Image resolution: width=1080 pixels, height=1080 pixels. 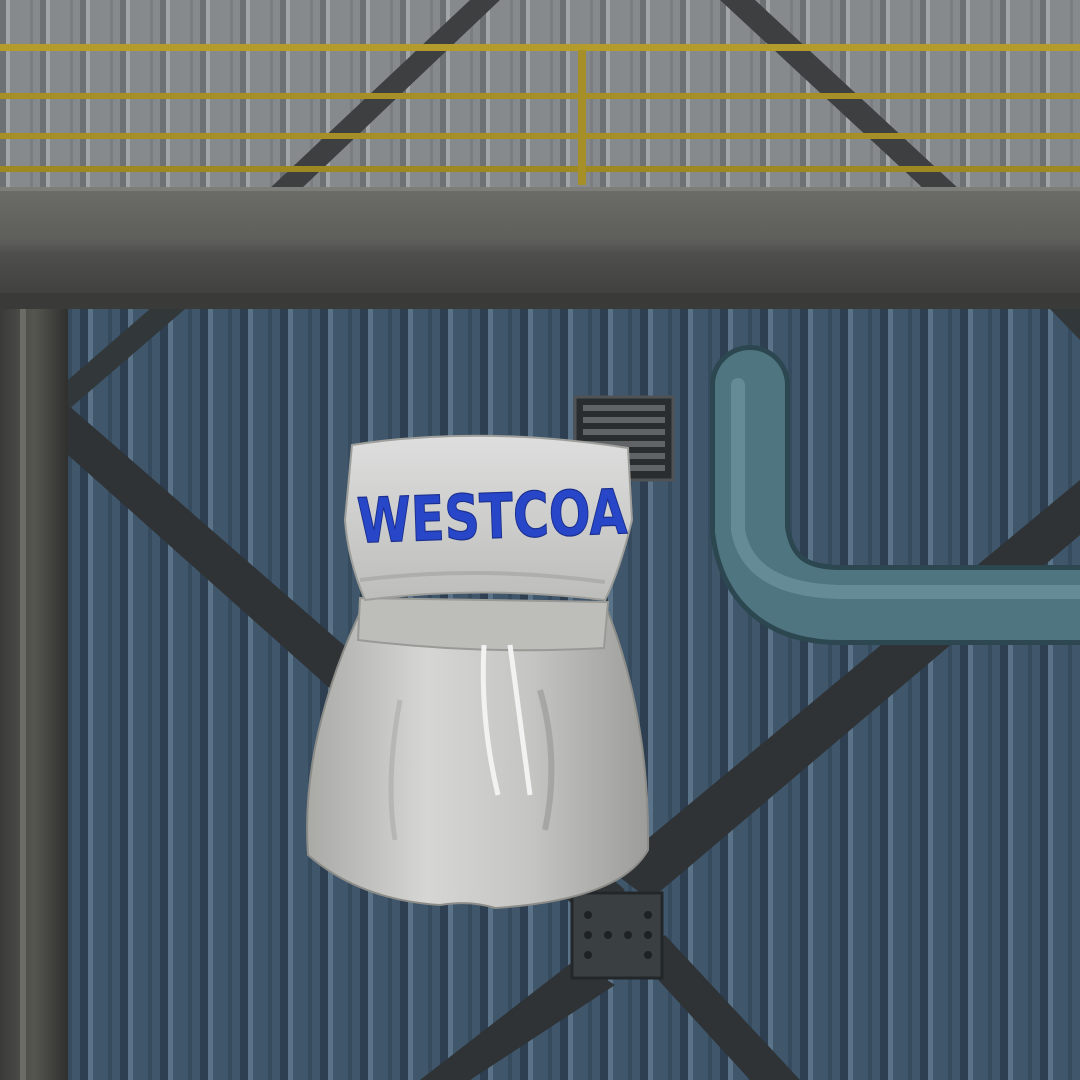 I want to click on beam-underside, so click(x=540, y=301).